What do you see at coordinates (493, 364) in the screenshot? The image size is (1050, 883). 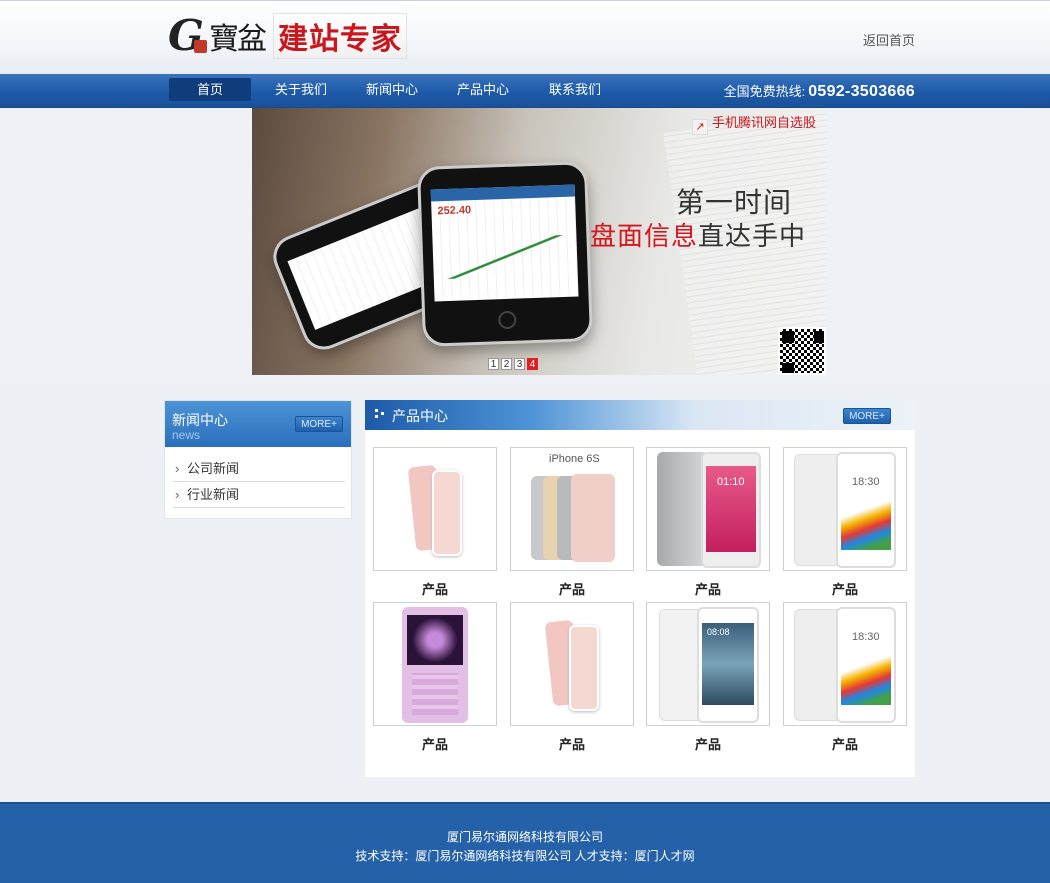 I see `slide-dot-1: 1` at bounding box center [493, 364].